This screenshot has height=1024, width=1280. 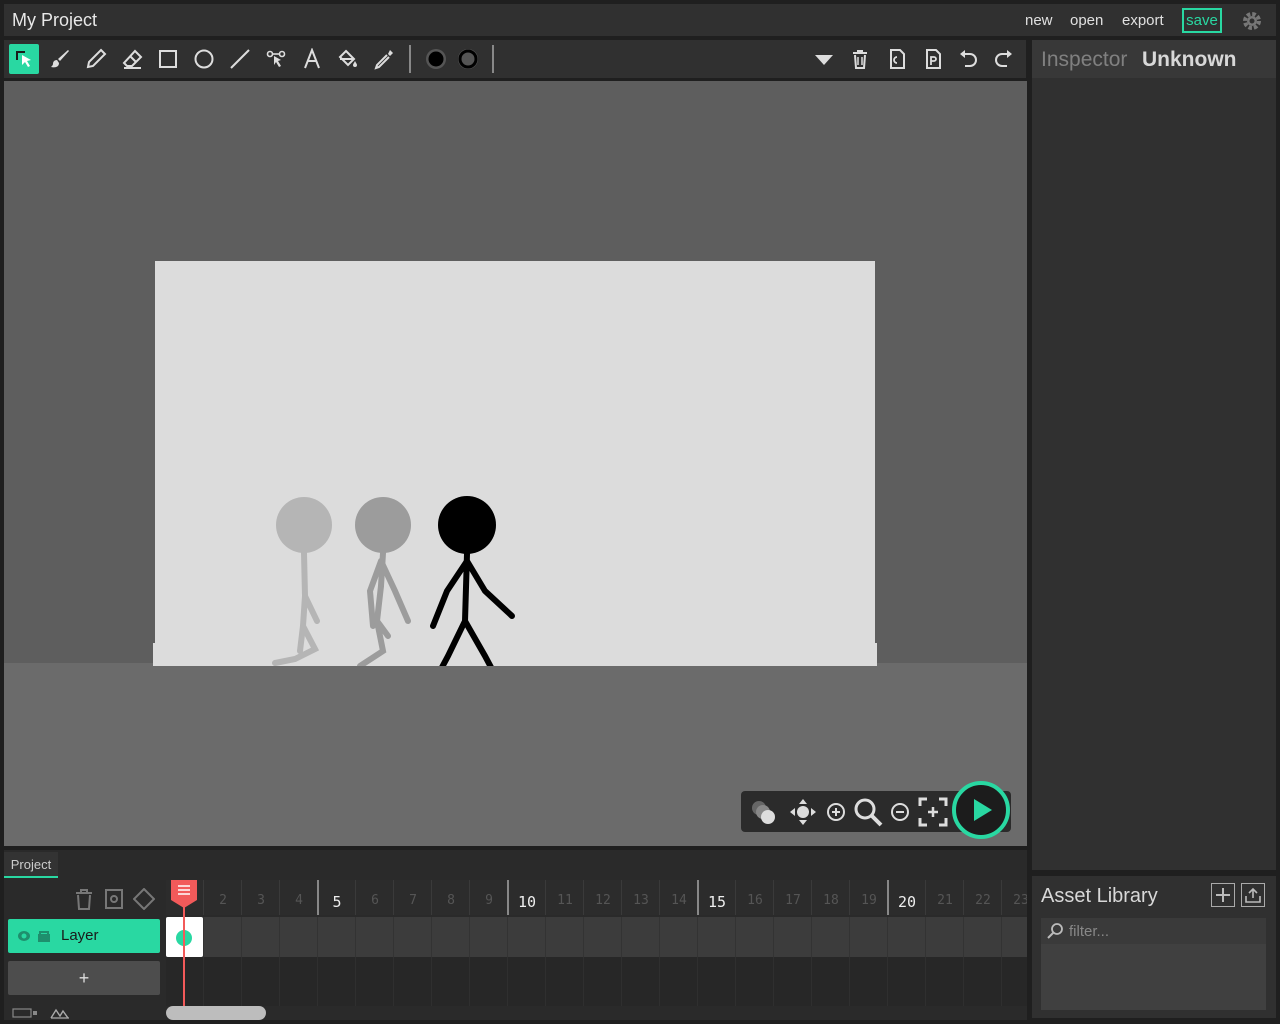 I want to click on frame-number: 7, so click(x=413, y=900).